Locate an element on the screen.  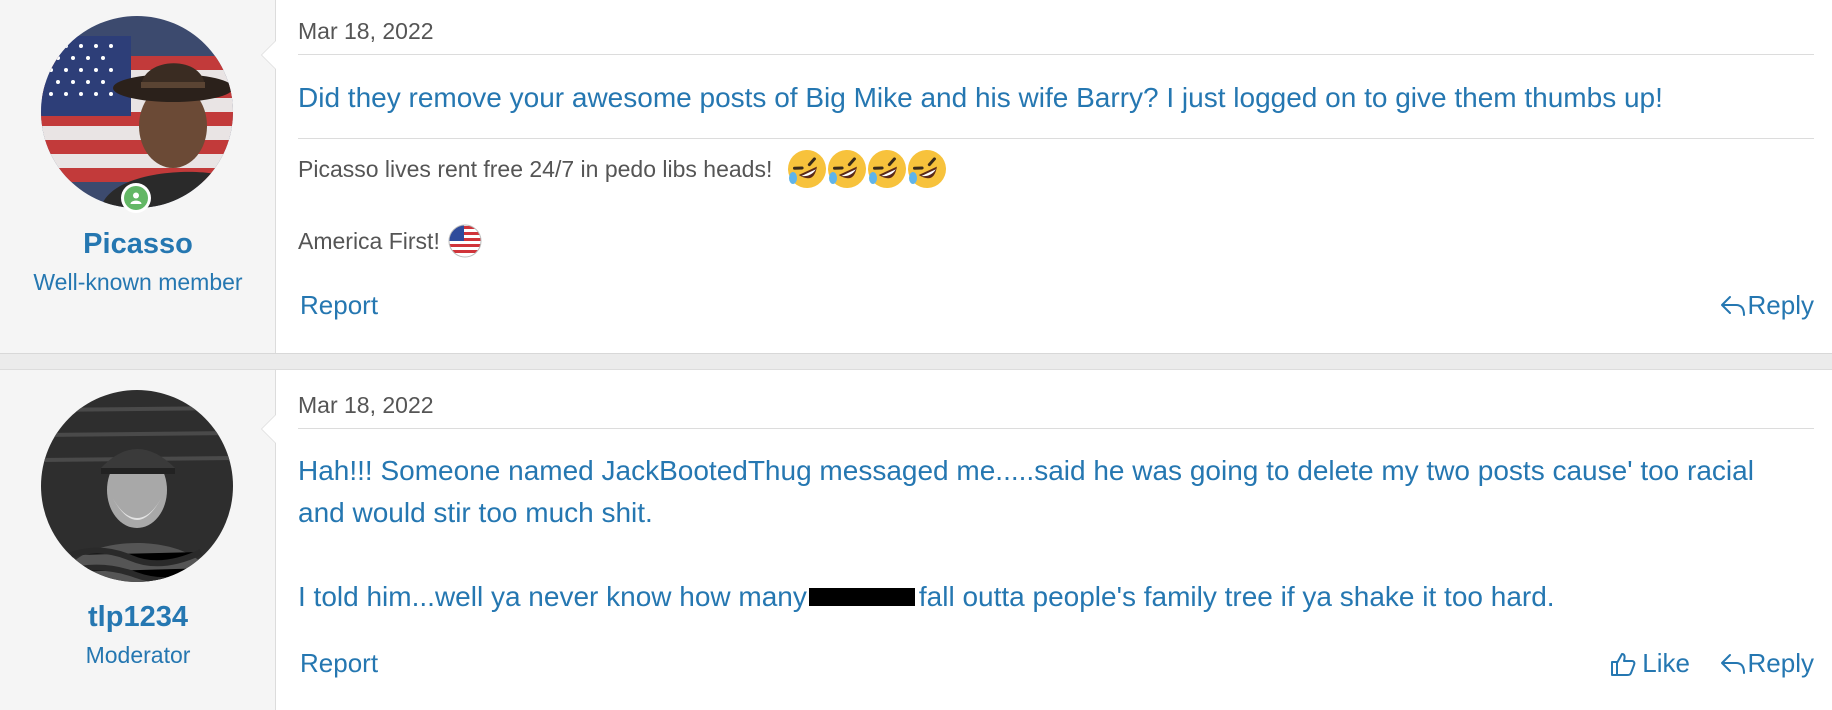
online-status-icon is located at coordinates (136, 198).